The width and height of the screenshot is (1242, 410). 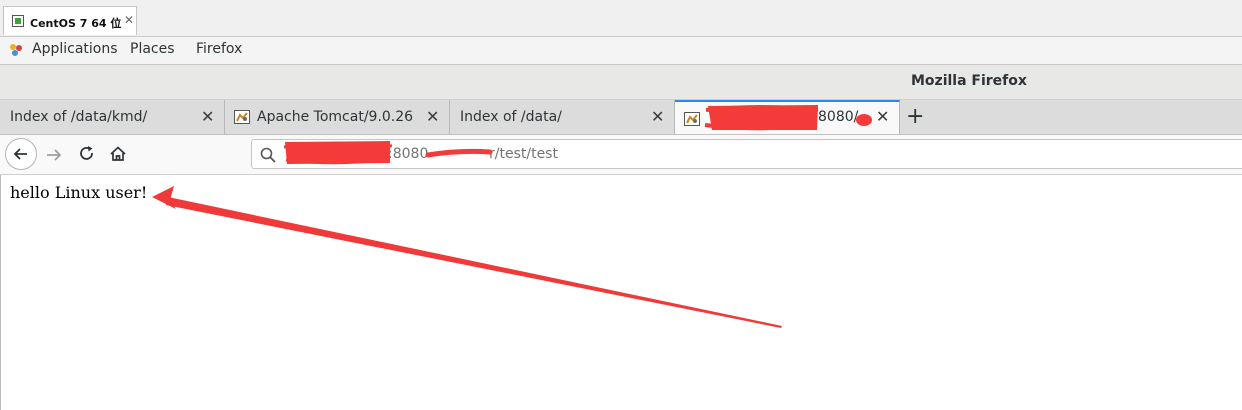 I want to click on search-icon, so click(x=268, y=155).